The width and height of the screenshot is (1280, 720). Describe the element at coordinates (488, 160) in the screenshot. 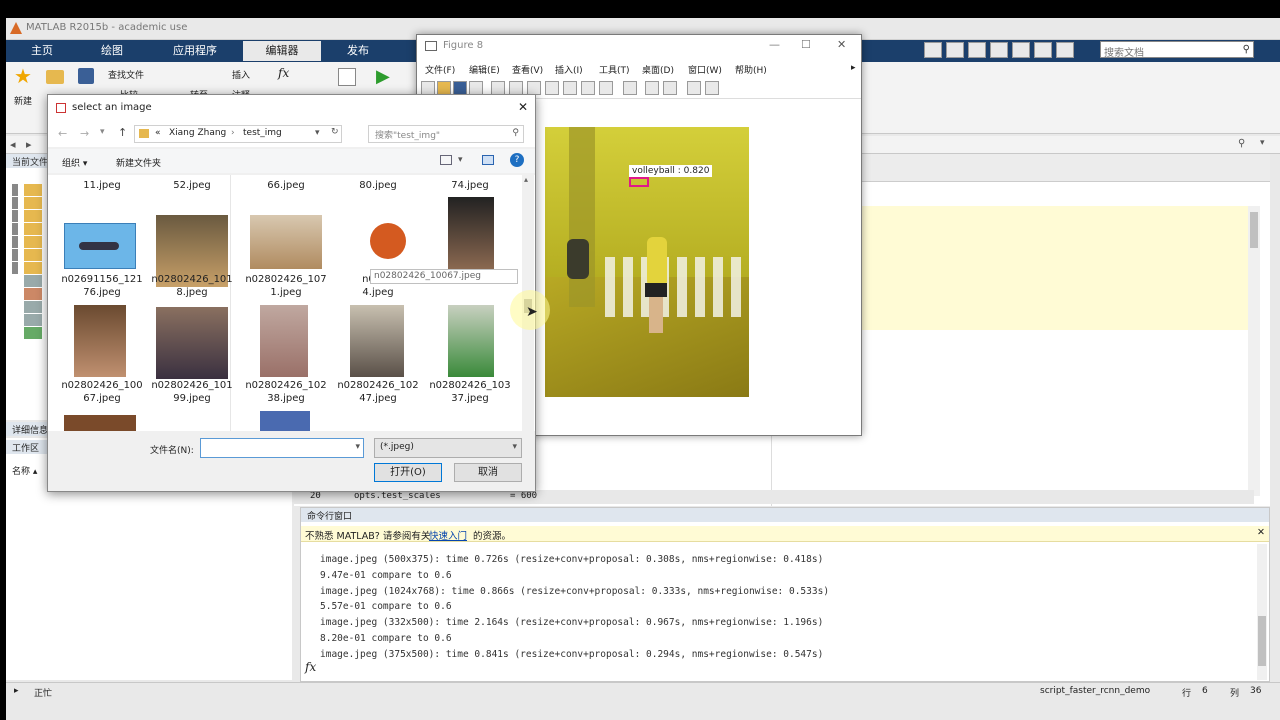

I see `preview-pane-icon` at that location.